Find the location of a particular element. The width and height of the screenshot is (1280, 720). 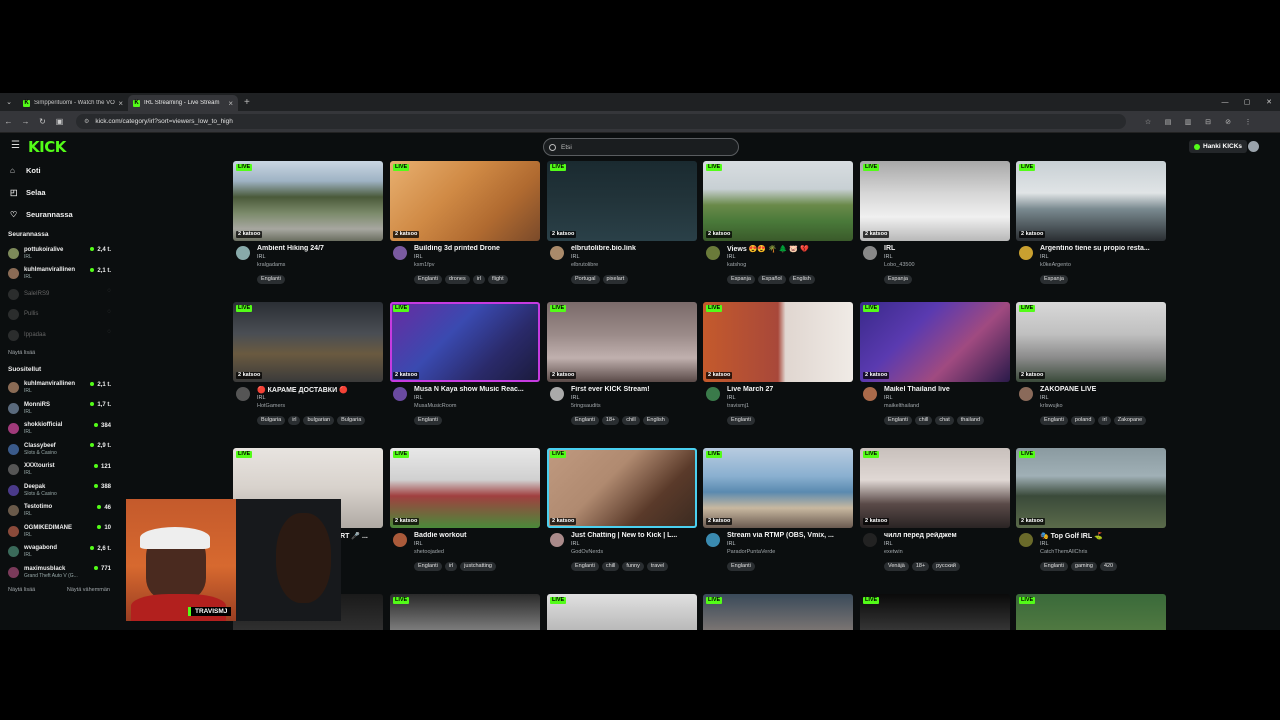

stream-title: Views 😍😍 🌴 🌲 🐷 💔 is located at coordinates (790, 249).